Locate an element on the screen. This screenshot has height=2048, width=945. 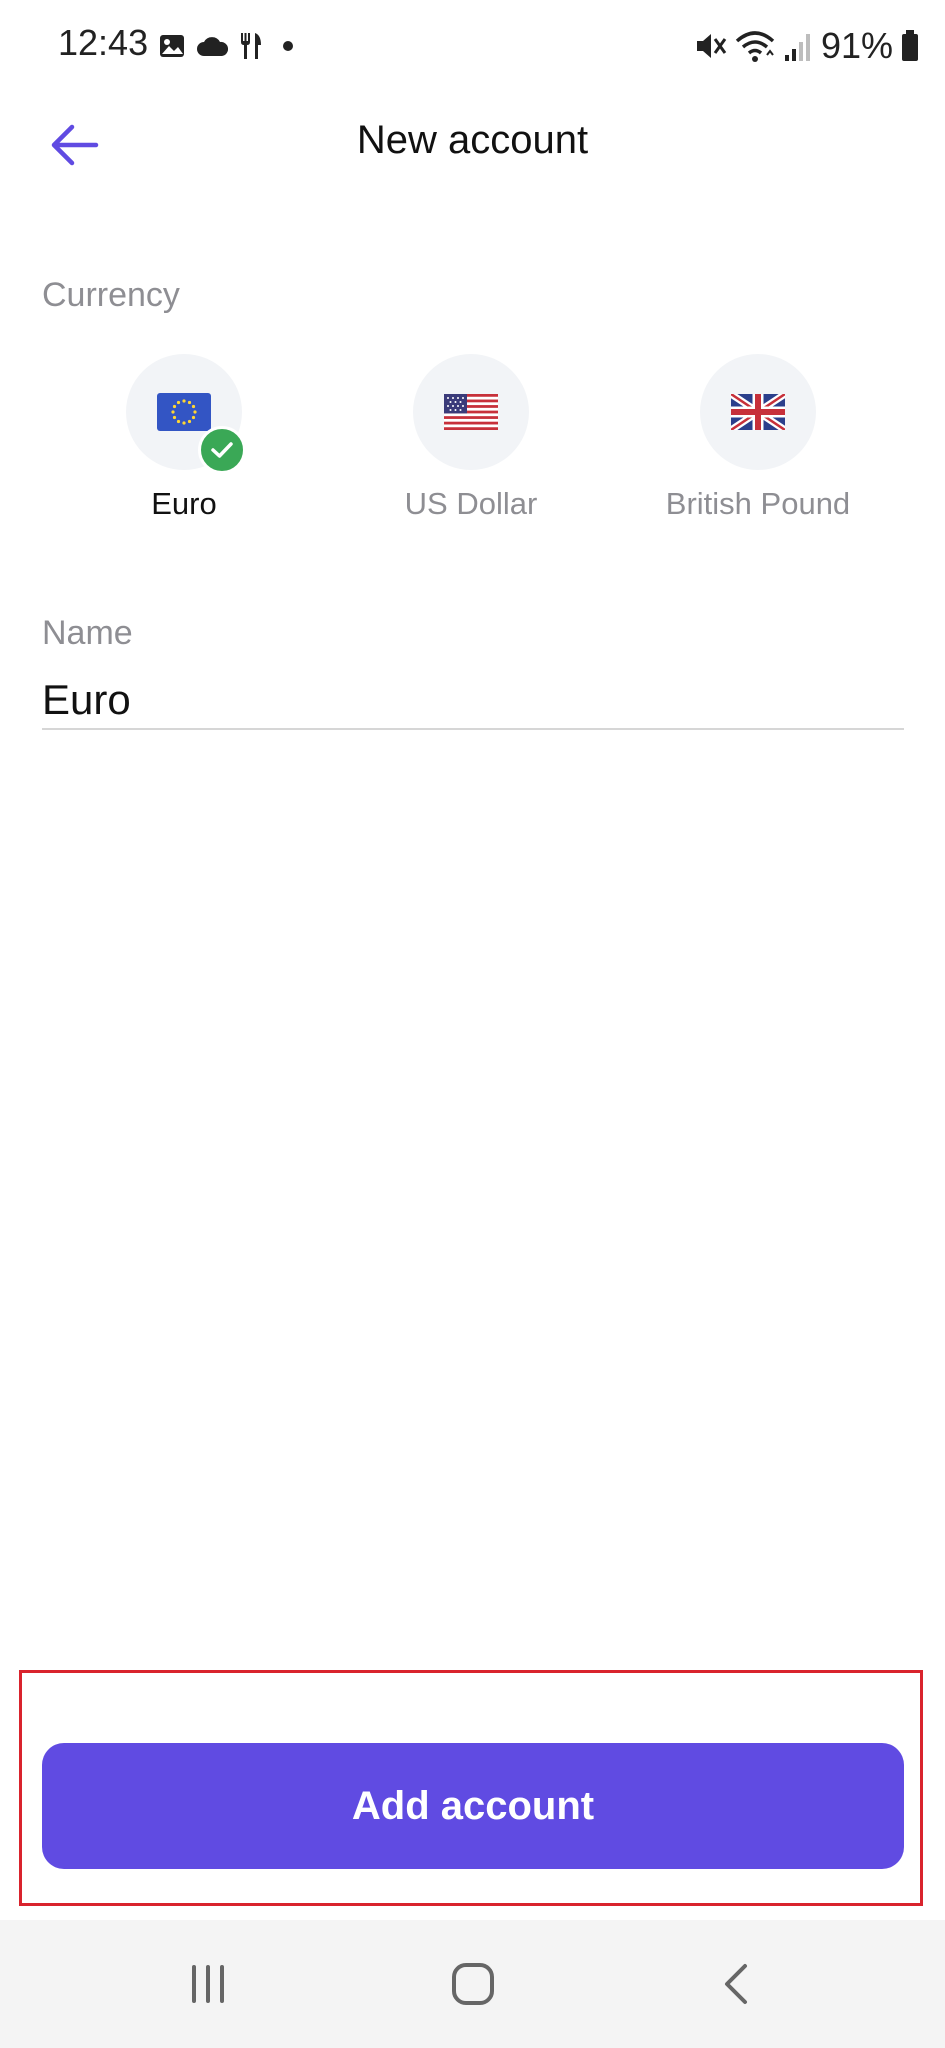
dot-icon is located at coordinates (288, 46).